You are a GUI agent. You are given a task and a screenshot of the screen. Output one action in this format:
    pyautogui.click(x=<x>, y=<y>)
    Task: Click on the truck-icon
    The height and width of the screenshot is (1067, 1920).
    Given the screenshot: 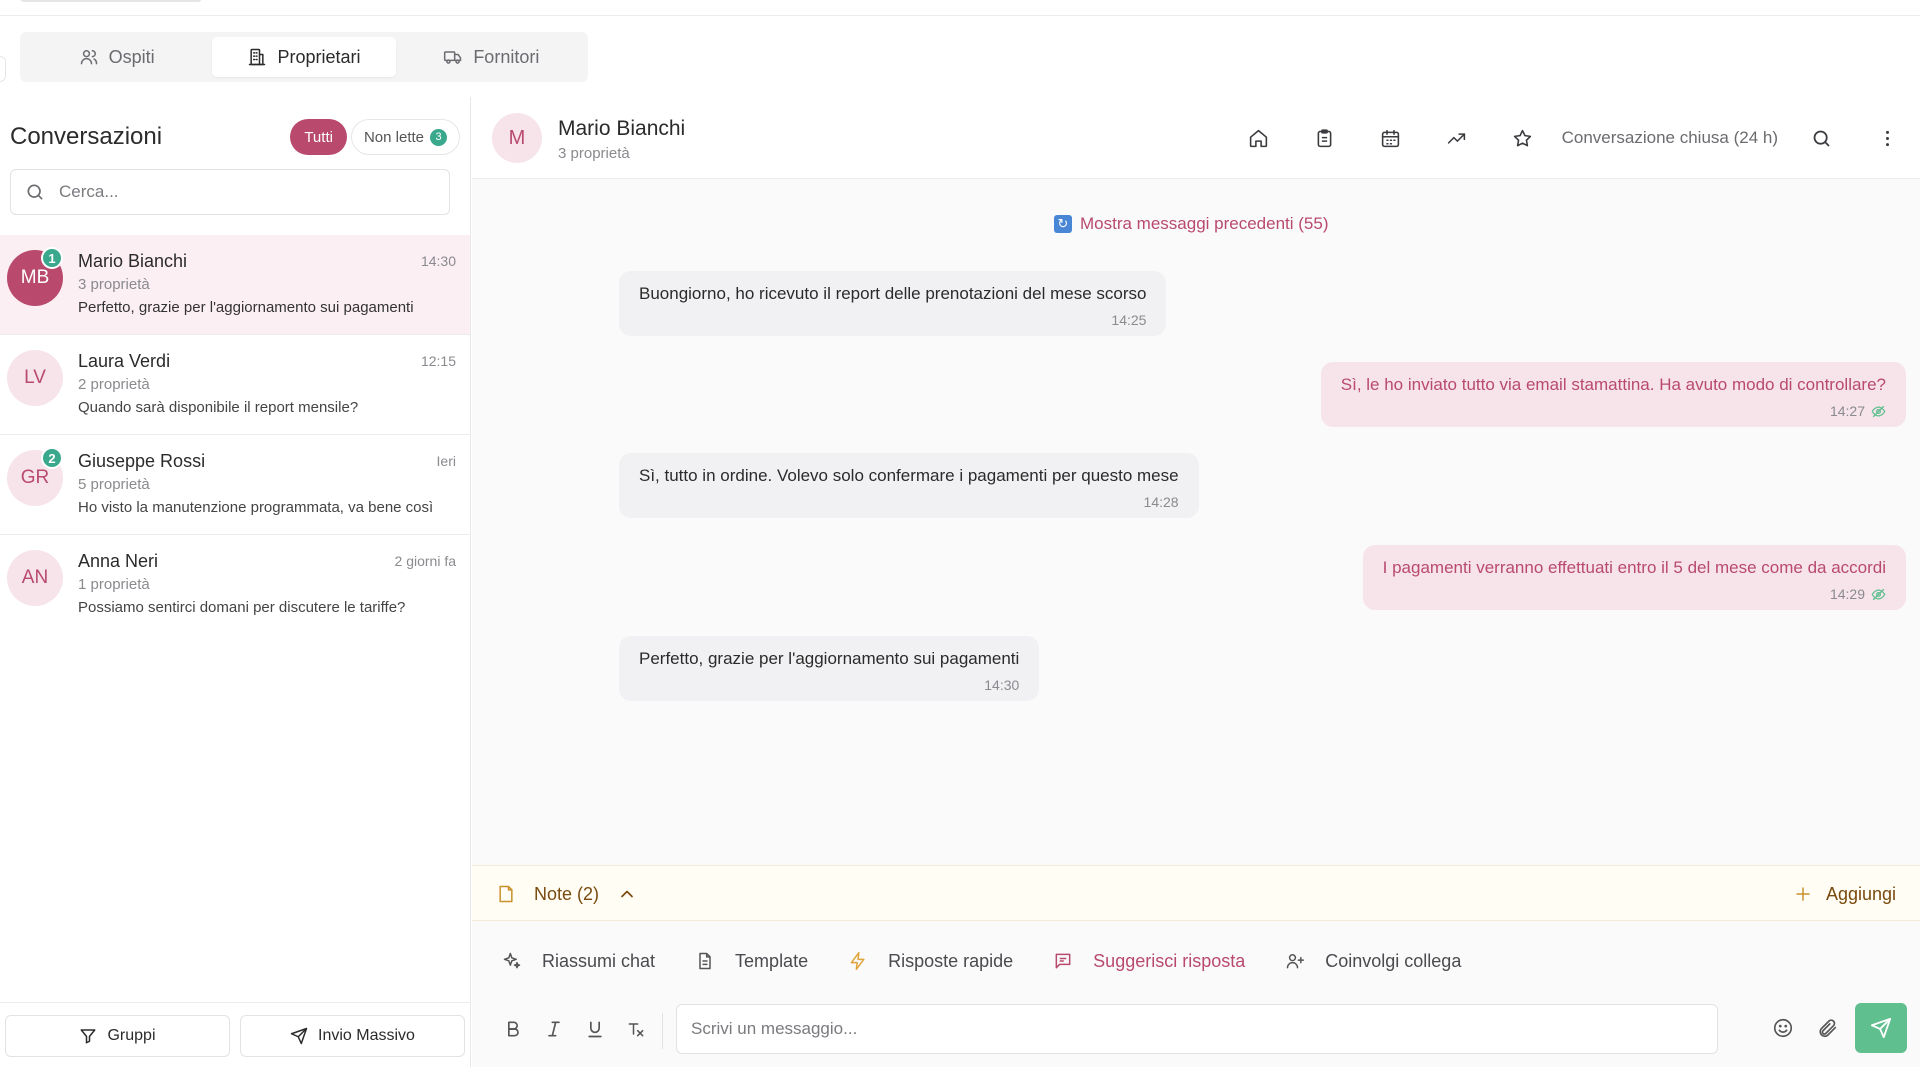 What is the action you would take?
    pyautogui.click(x=453, y=57)
    